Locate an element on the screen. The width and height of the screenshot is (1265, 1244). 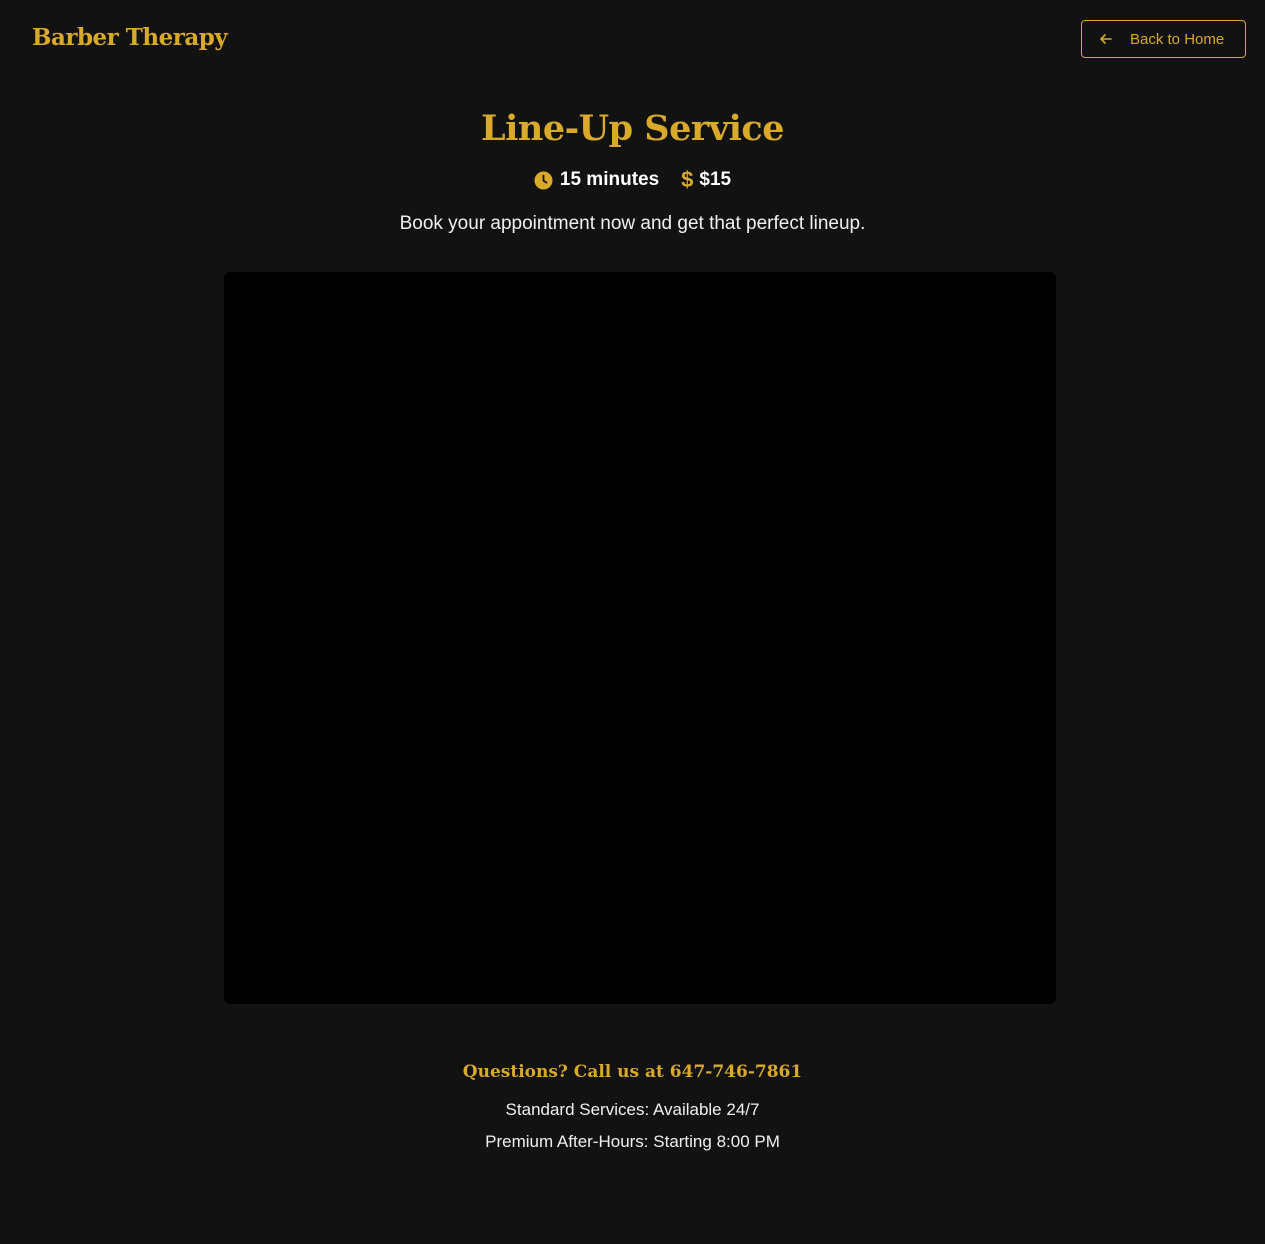
price-info: $ $15 is located at coordinates (706, 180).